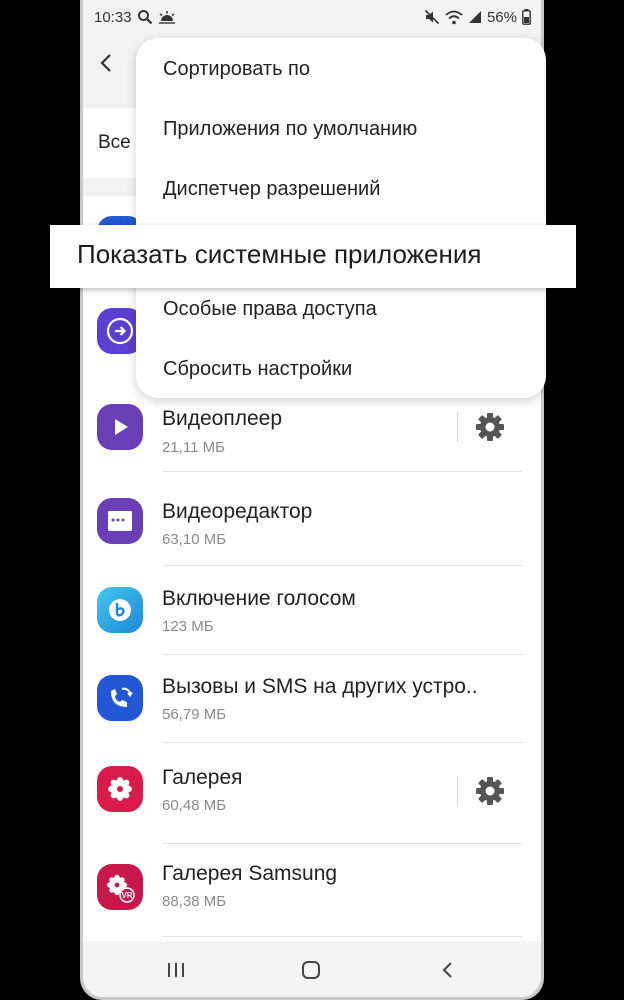  I want to click on vr-gallery-icon: VR, so click(120, 887).